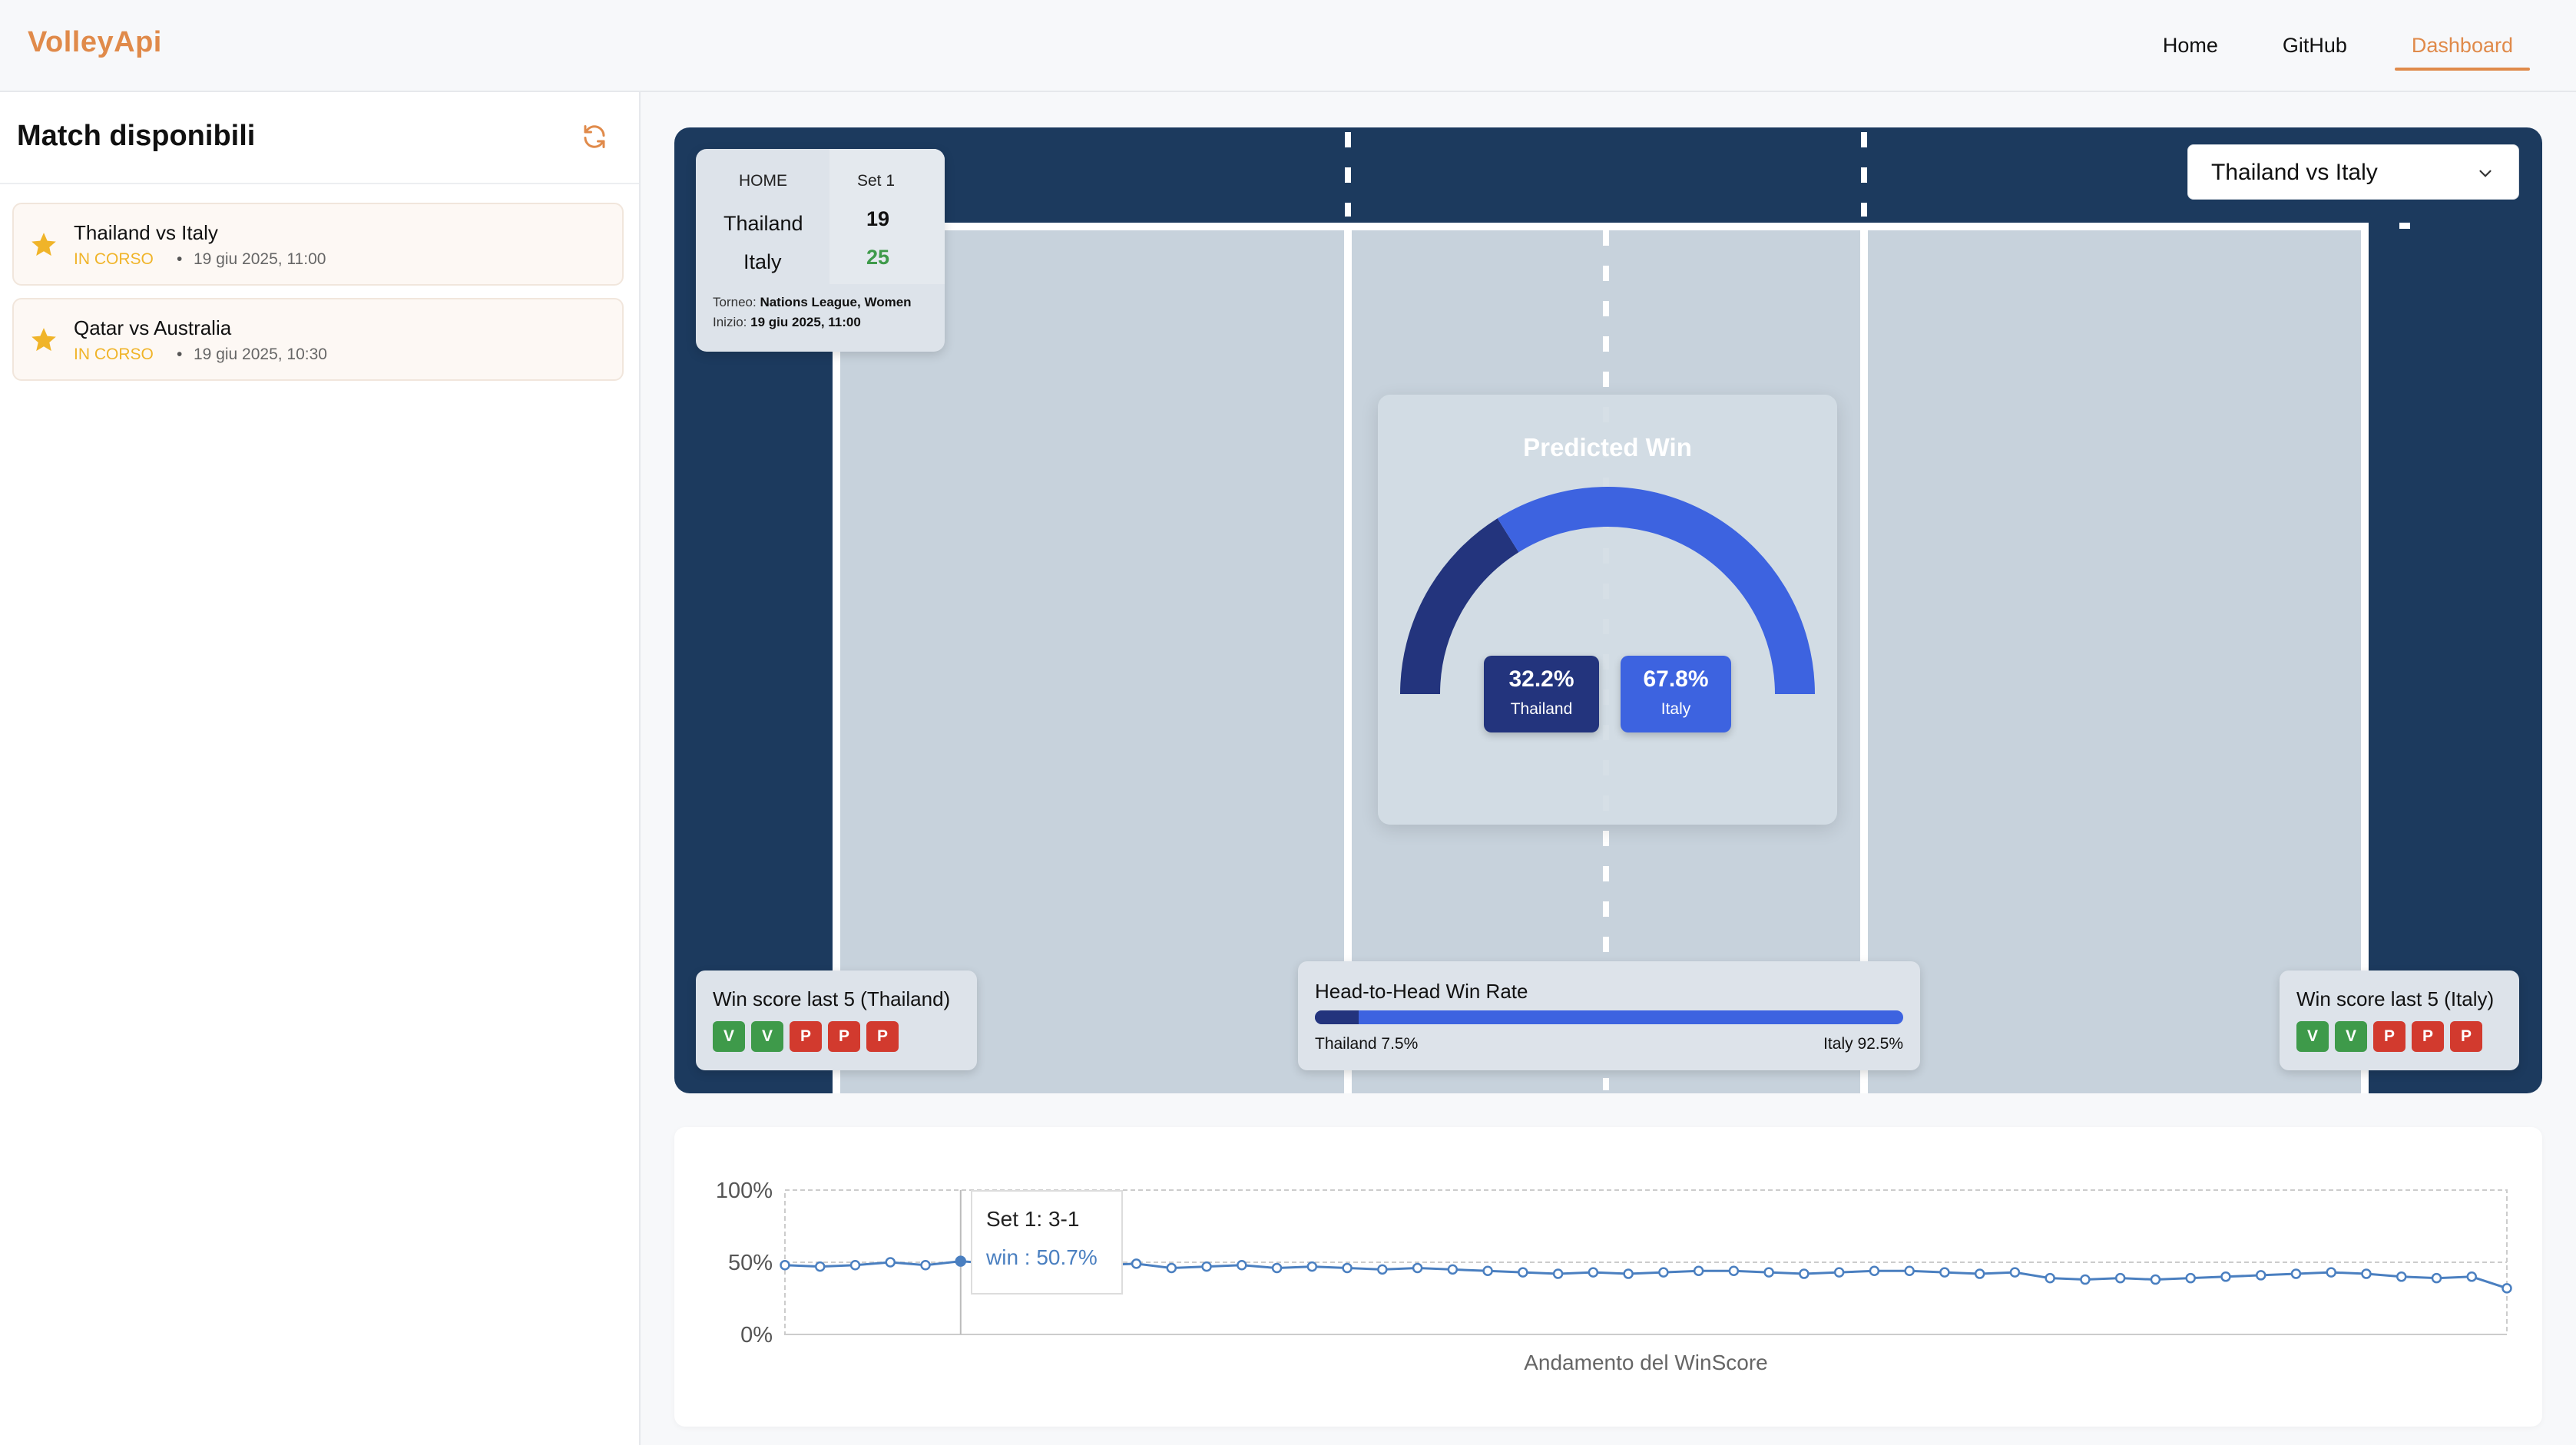  What do you see at coordinates (2399, 1020) in the screenshot?
I see `last5-away-card: Win score last 5 (Italy) V V P P P` at bounding box center [2399, 1020].